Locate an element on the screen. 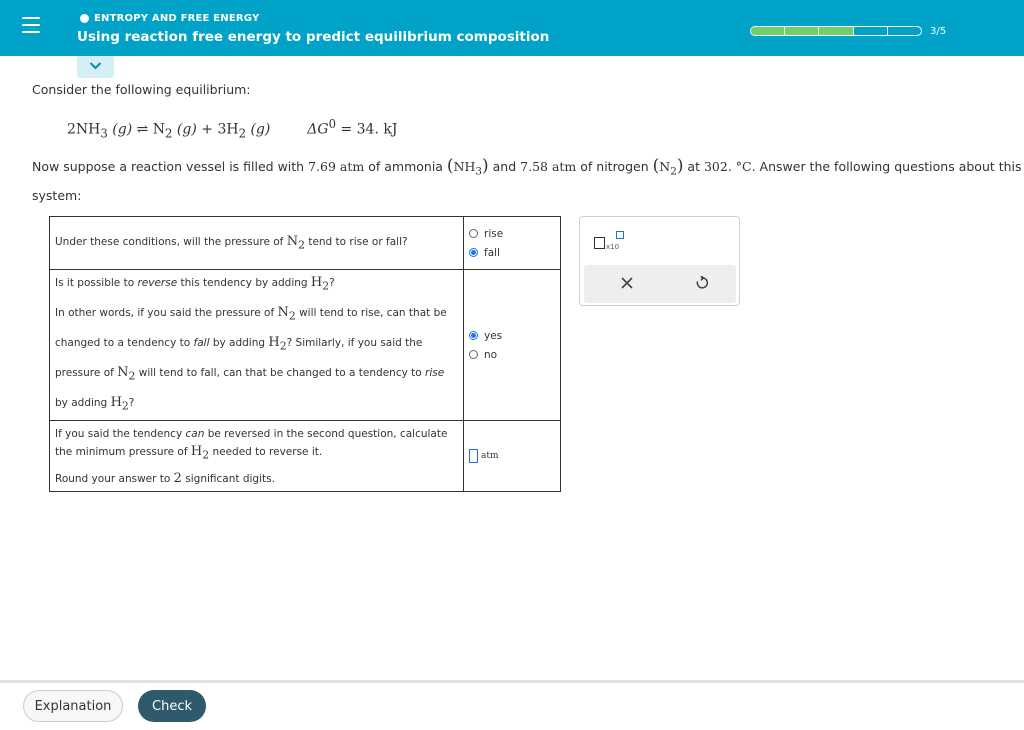 The height and width of the screenshot is (730, 1024). collapse-toggle is located at coordinates (95, 67).